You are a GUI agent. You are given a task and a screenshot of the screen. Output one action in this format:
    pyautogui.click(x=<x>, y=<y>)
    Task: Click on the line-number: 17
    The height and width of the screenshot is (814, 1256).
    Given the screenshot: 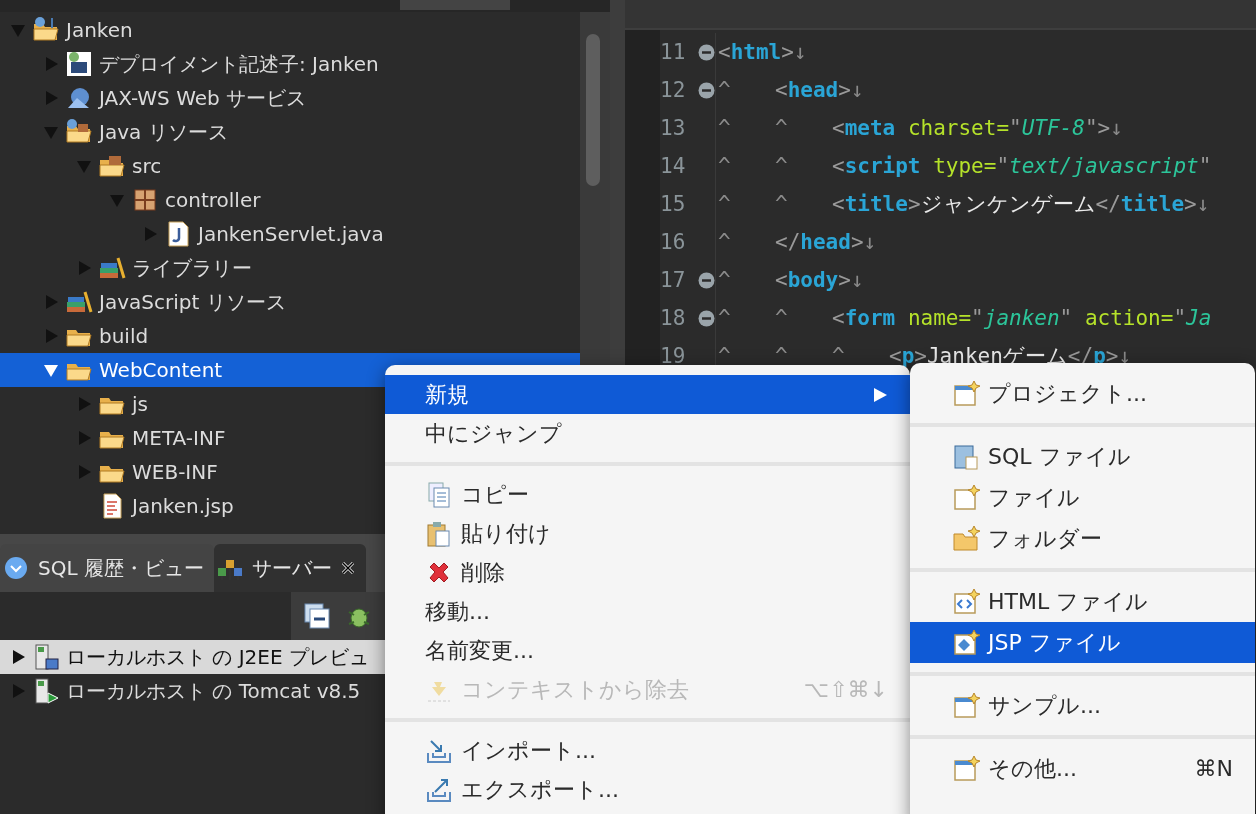 What is the action you would take?
    pyautogui.click(x=673, y=280)
    